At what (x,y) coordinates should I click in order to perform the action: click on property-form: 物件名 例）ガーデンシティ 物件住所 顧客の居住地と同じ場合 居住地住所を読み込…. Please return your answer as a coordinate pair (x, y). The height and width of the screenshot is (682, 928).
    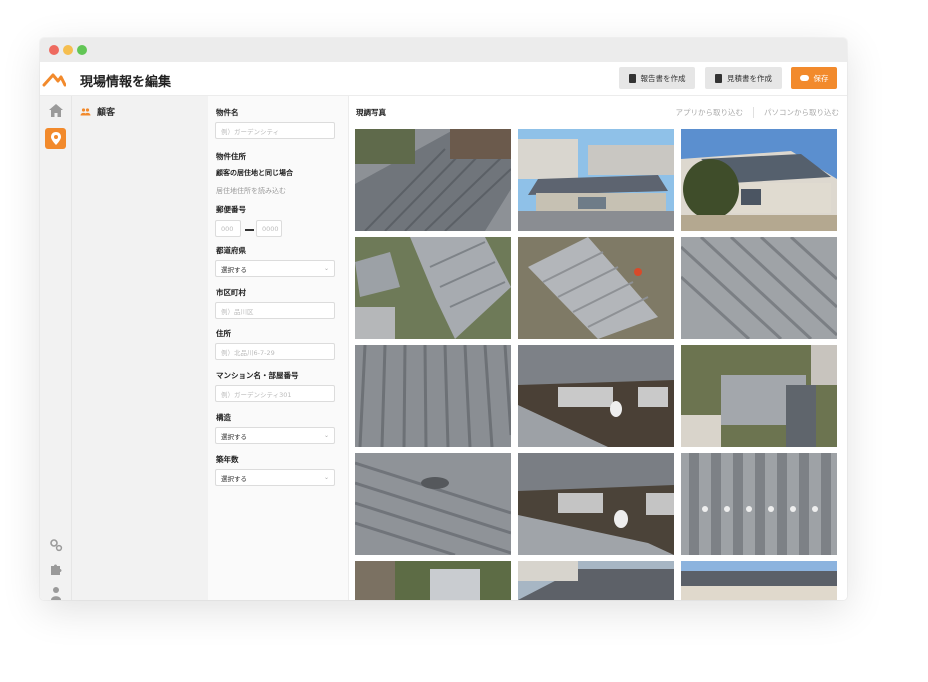
    Looking at the image, I should click on (278, 348).